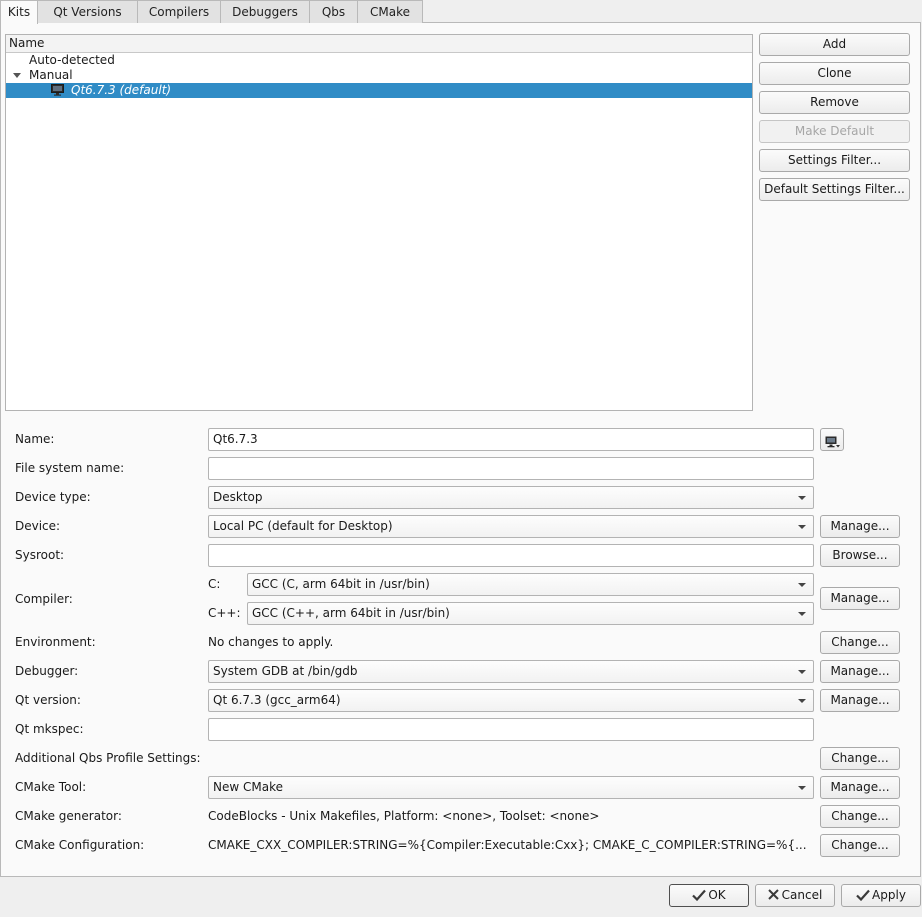 This screenshot has width=922, height=917. What do you see at coordinates (19, 12) in the screenshot?
I see `tab-kits: Kits` at bounding box center [19, 12].